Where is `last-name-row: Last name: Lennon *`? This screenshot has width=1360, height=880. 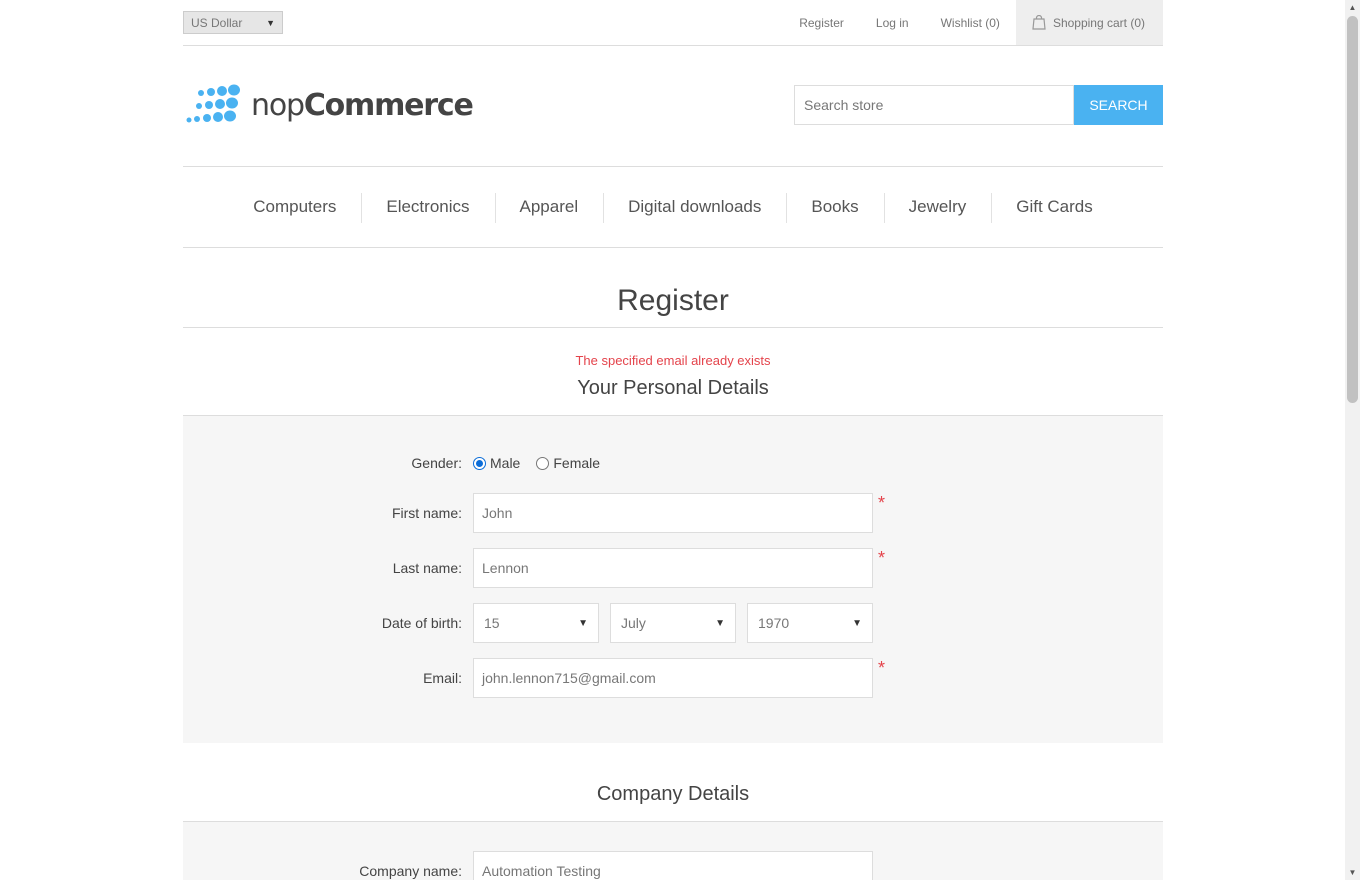
last-name-row: Last name: Lennon * is located at coordinates (673, 568).